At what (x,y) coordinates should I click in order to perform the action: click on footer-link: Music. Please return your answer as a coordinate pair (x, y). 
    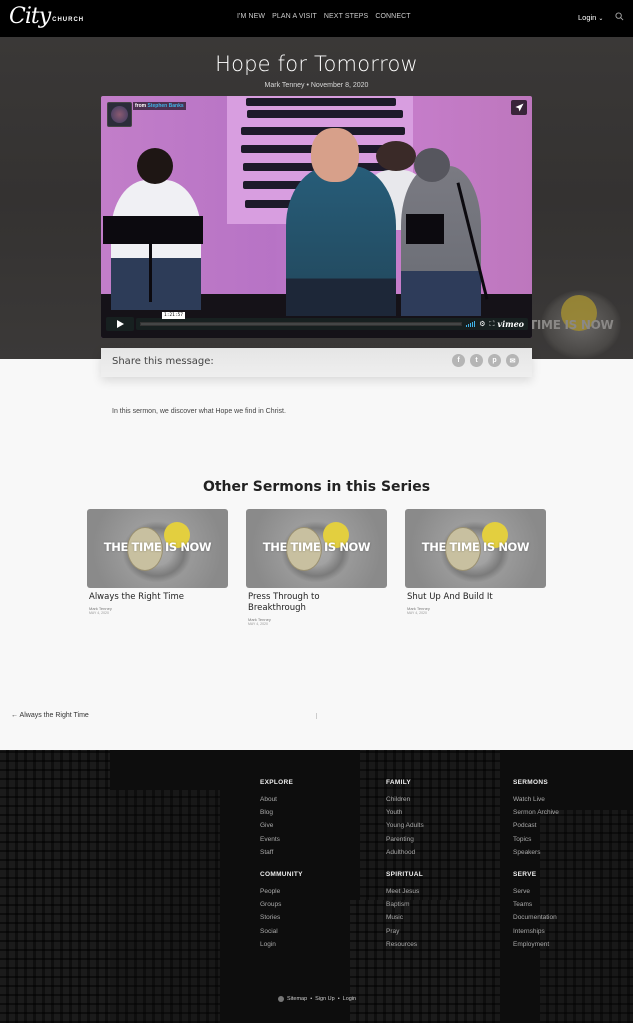
    Looking at the image, I should click on (404, 917).